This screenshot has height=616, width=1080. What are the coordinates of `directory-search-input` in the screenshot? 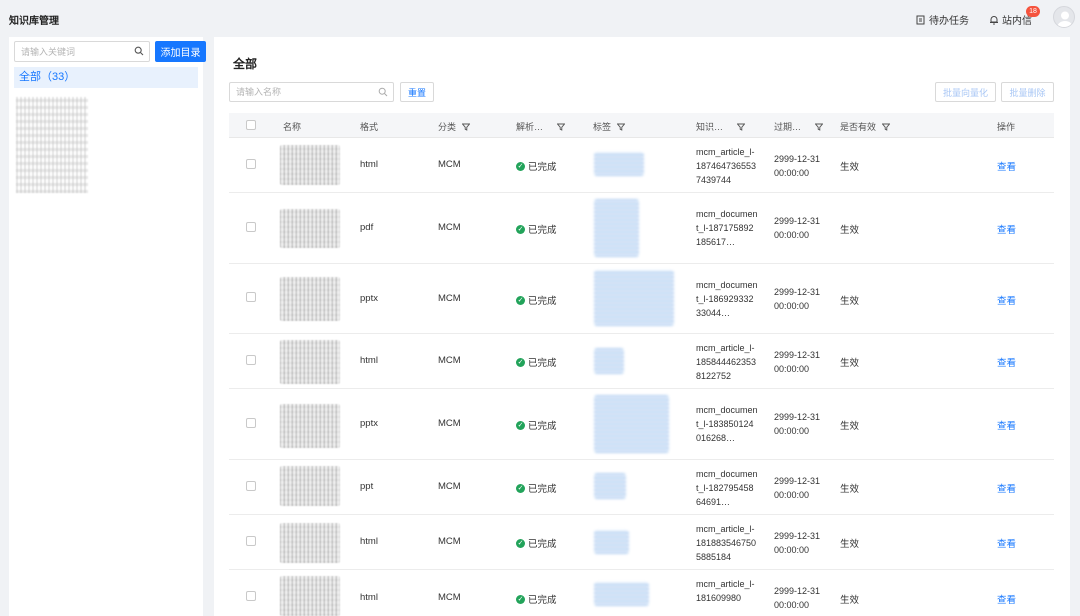 It's located at (70, 51).